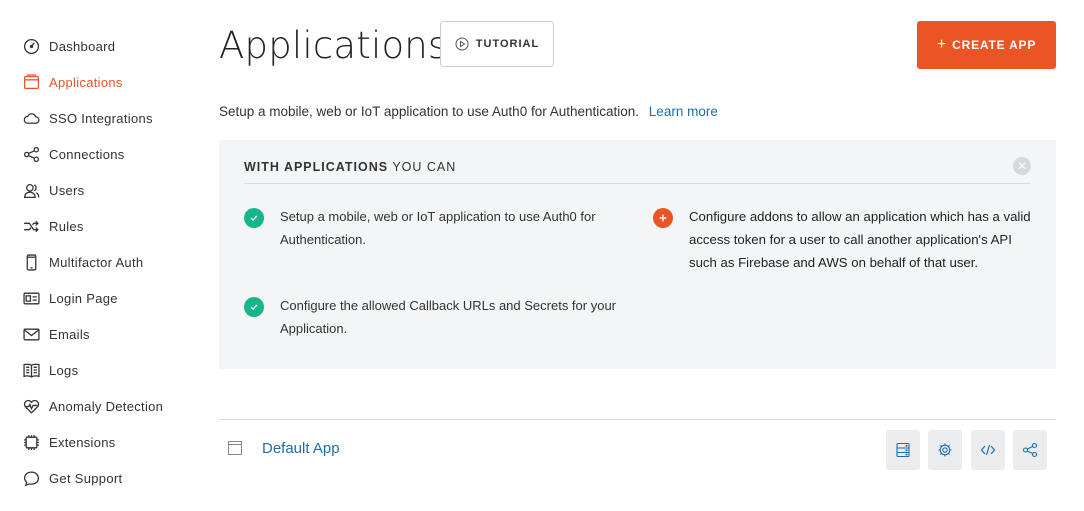  I want to click on sidebar-item-applications: Applications, so click(112, 82).